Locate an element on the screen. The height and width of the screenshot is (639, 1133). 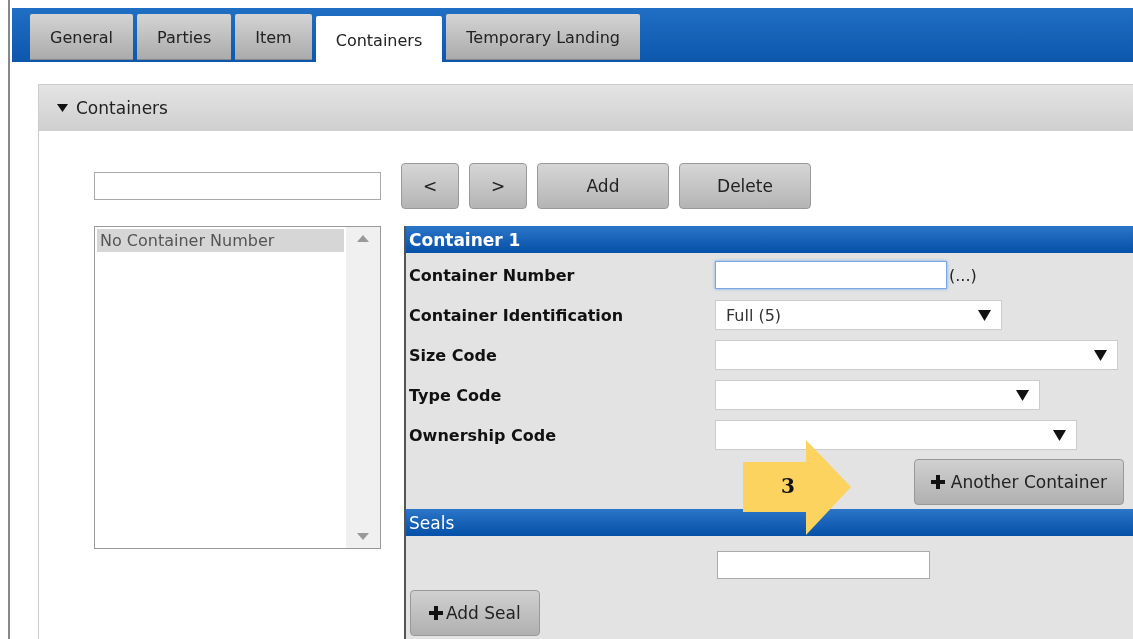
tab: General is located at coordinates (82, 37).